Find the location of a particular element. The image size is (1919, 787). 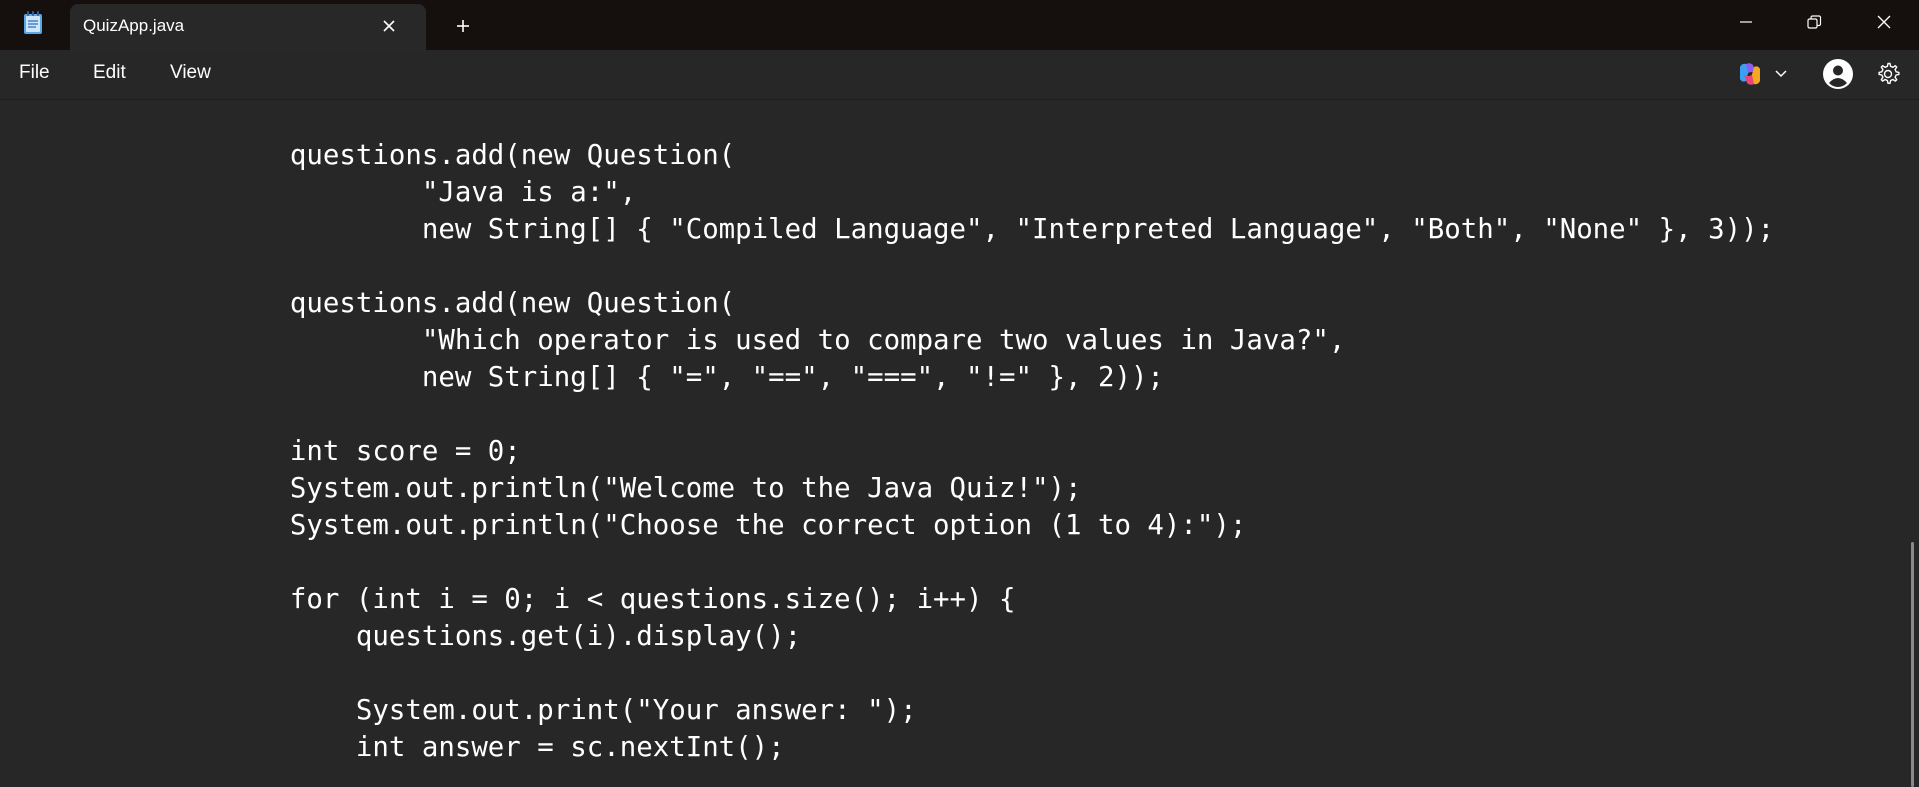

code-line: System.out.print("Your answer: "); is located at coordinates (537, 710).